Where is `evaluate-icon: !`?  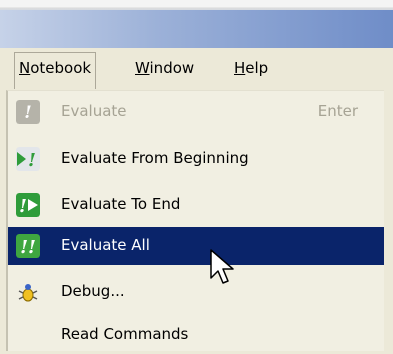 evaluate-icon: ! is located at coordinates (28, 112).